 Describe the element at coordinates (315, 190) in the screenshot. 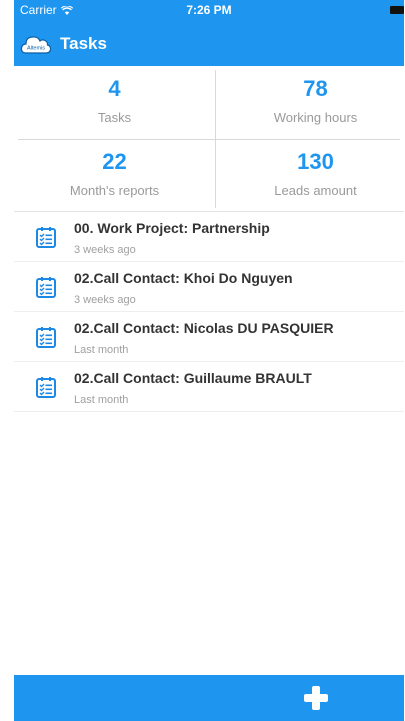

I see `stat-label: Leads amount` at that location.